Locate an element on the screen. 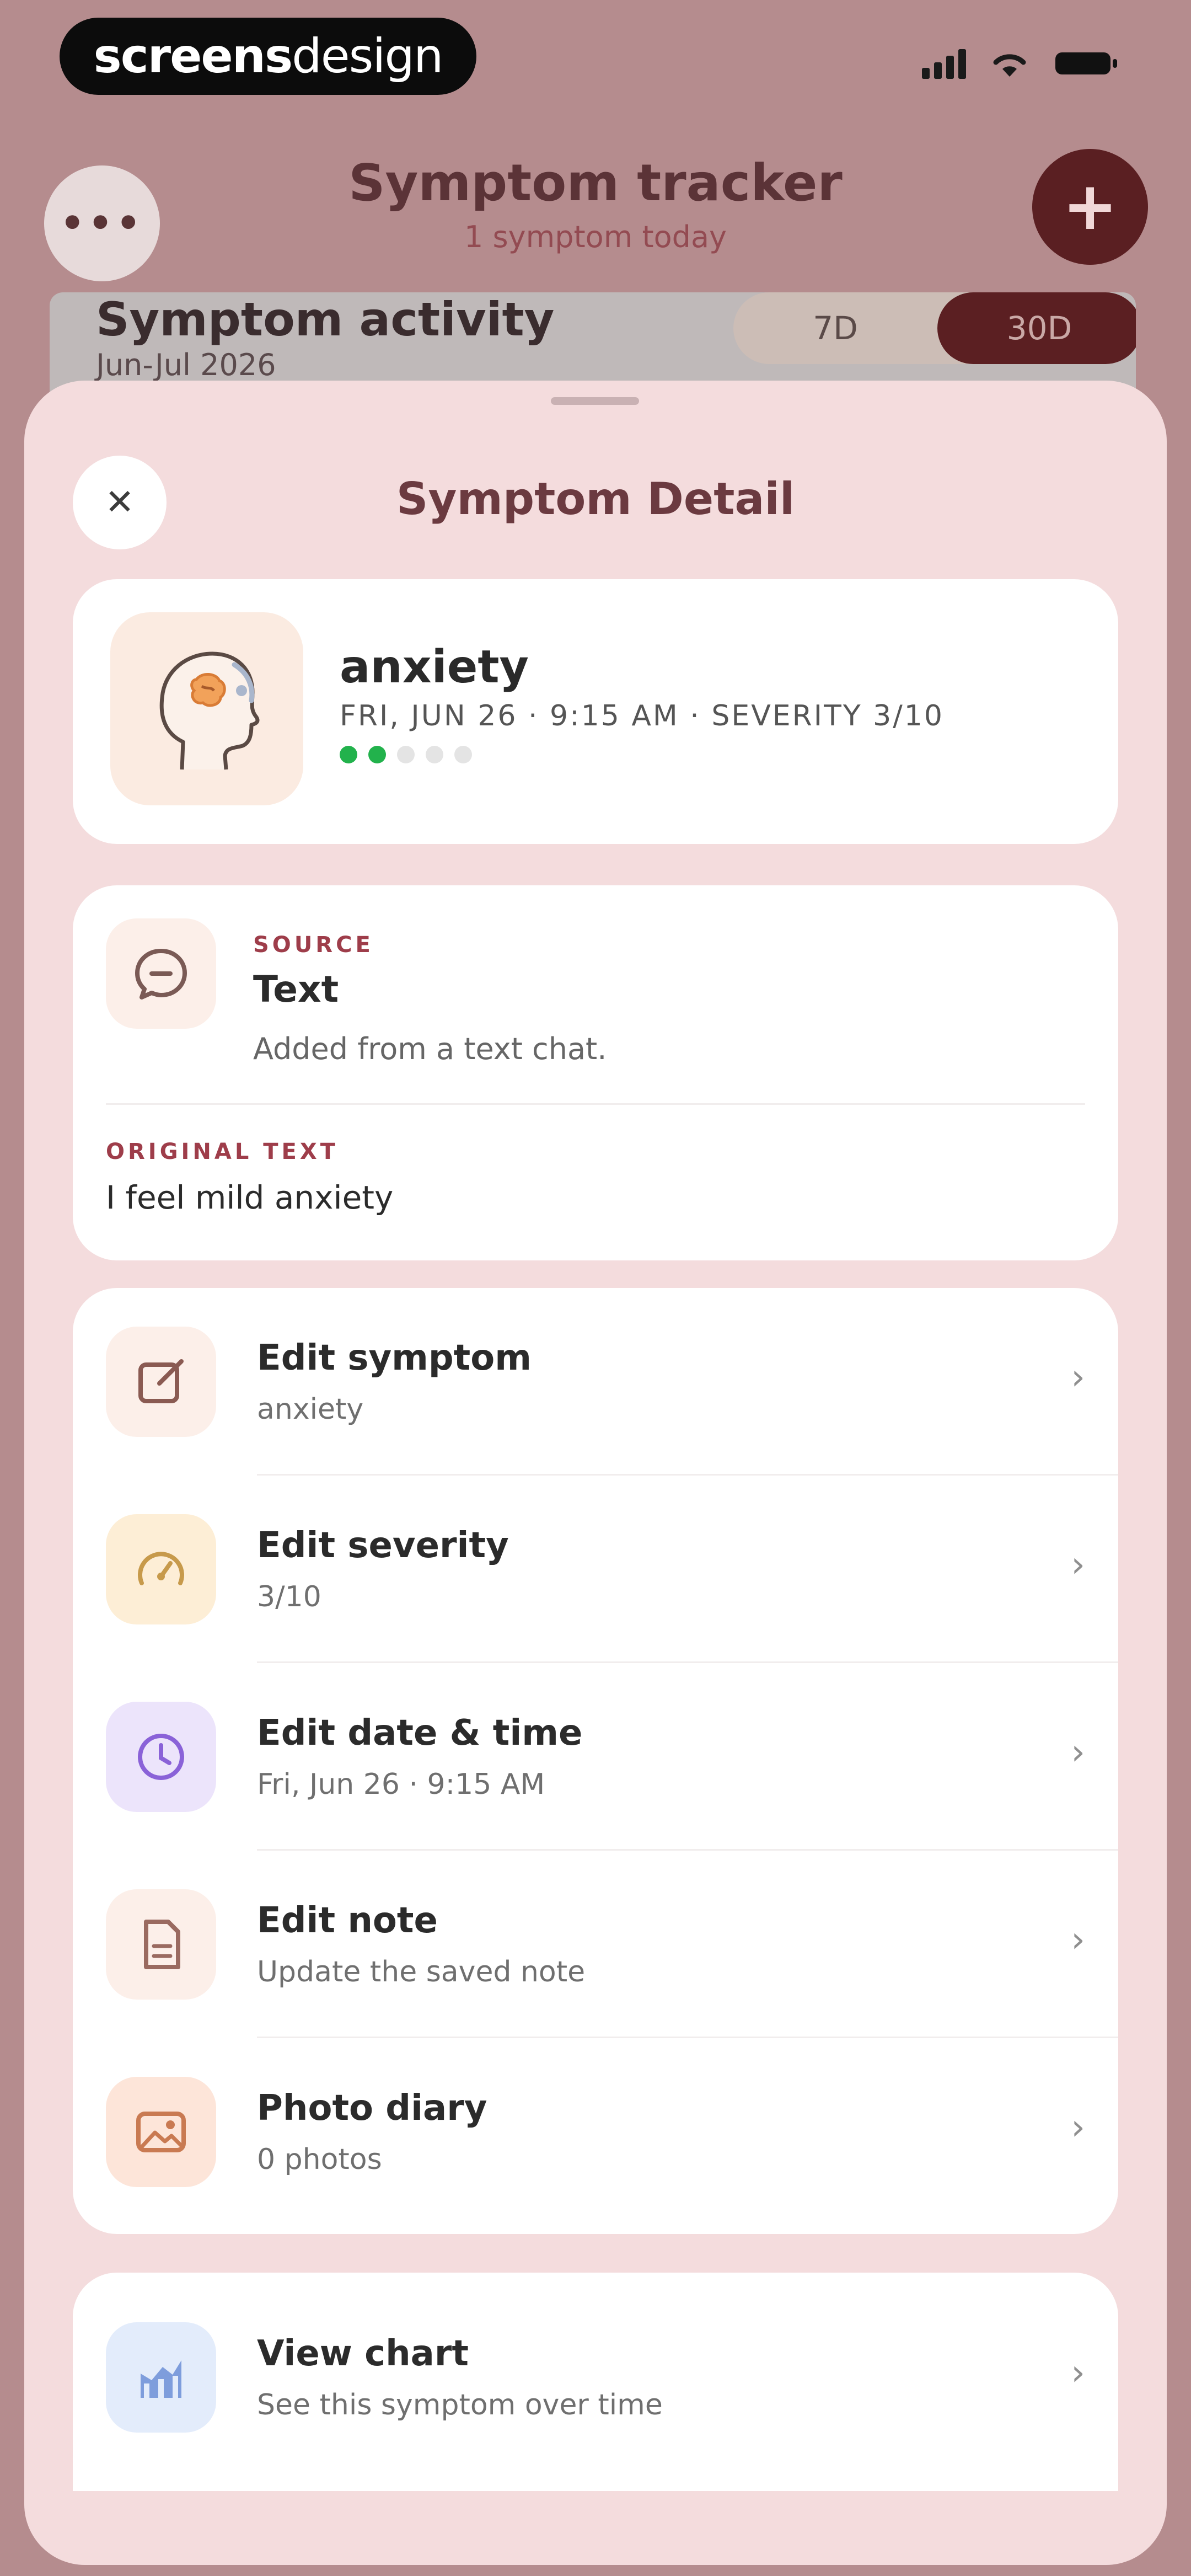  source-label: SOURCE is located at coordinates (313, 945).